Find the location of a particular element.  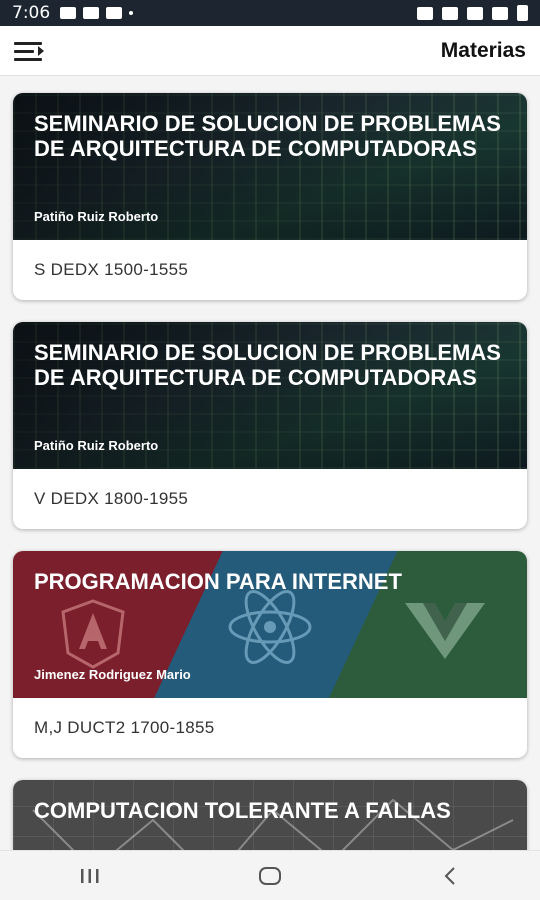

signal-icon is located at coordinates (500, 13).